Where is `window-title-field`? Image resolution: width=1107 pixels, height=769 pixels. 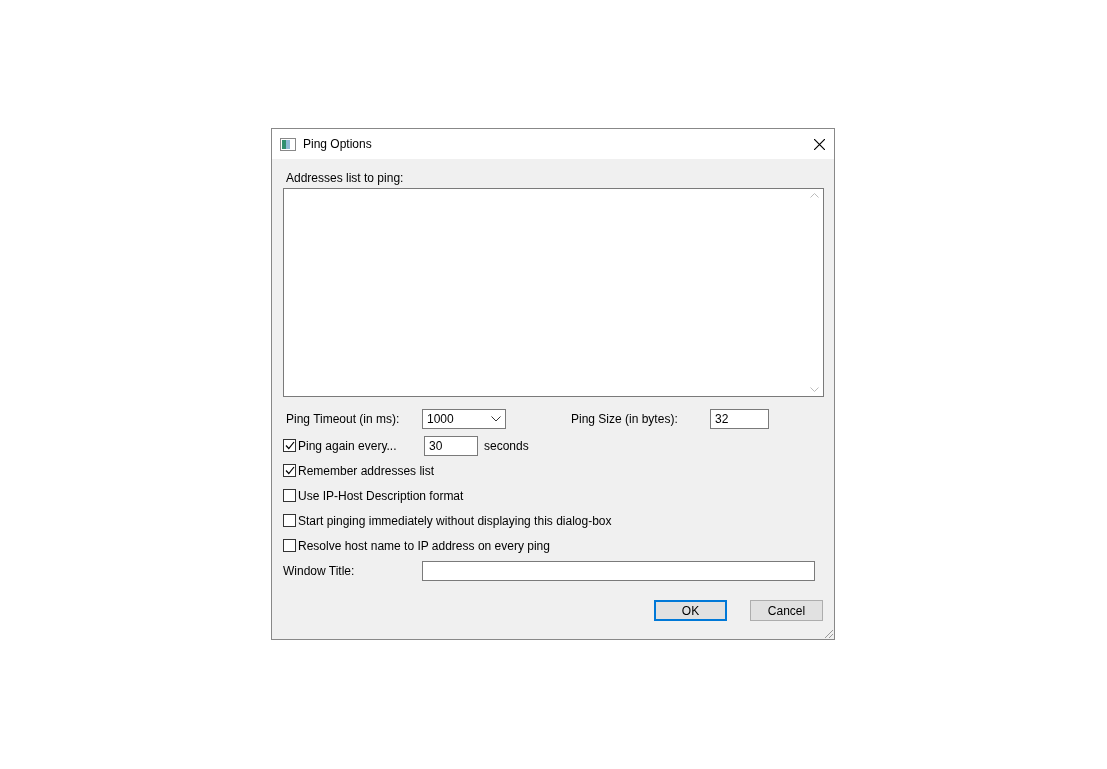
window-title-field is located at coordinates (618, 571).